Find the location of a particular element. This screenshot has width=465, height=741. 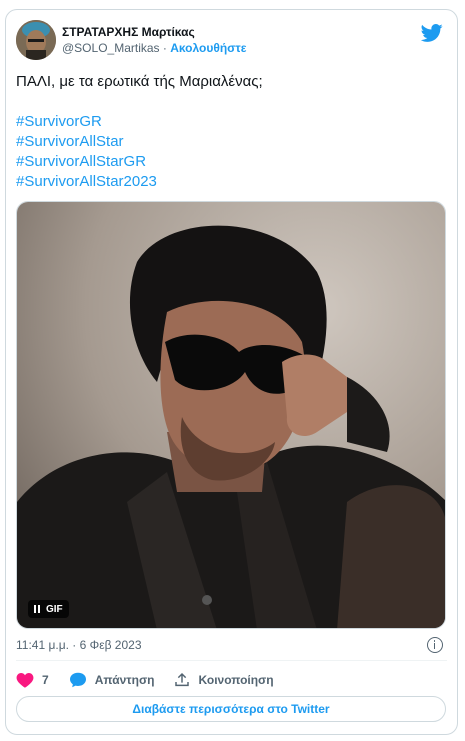

reply-bubble-icon is located at coordinates (77, 680).